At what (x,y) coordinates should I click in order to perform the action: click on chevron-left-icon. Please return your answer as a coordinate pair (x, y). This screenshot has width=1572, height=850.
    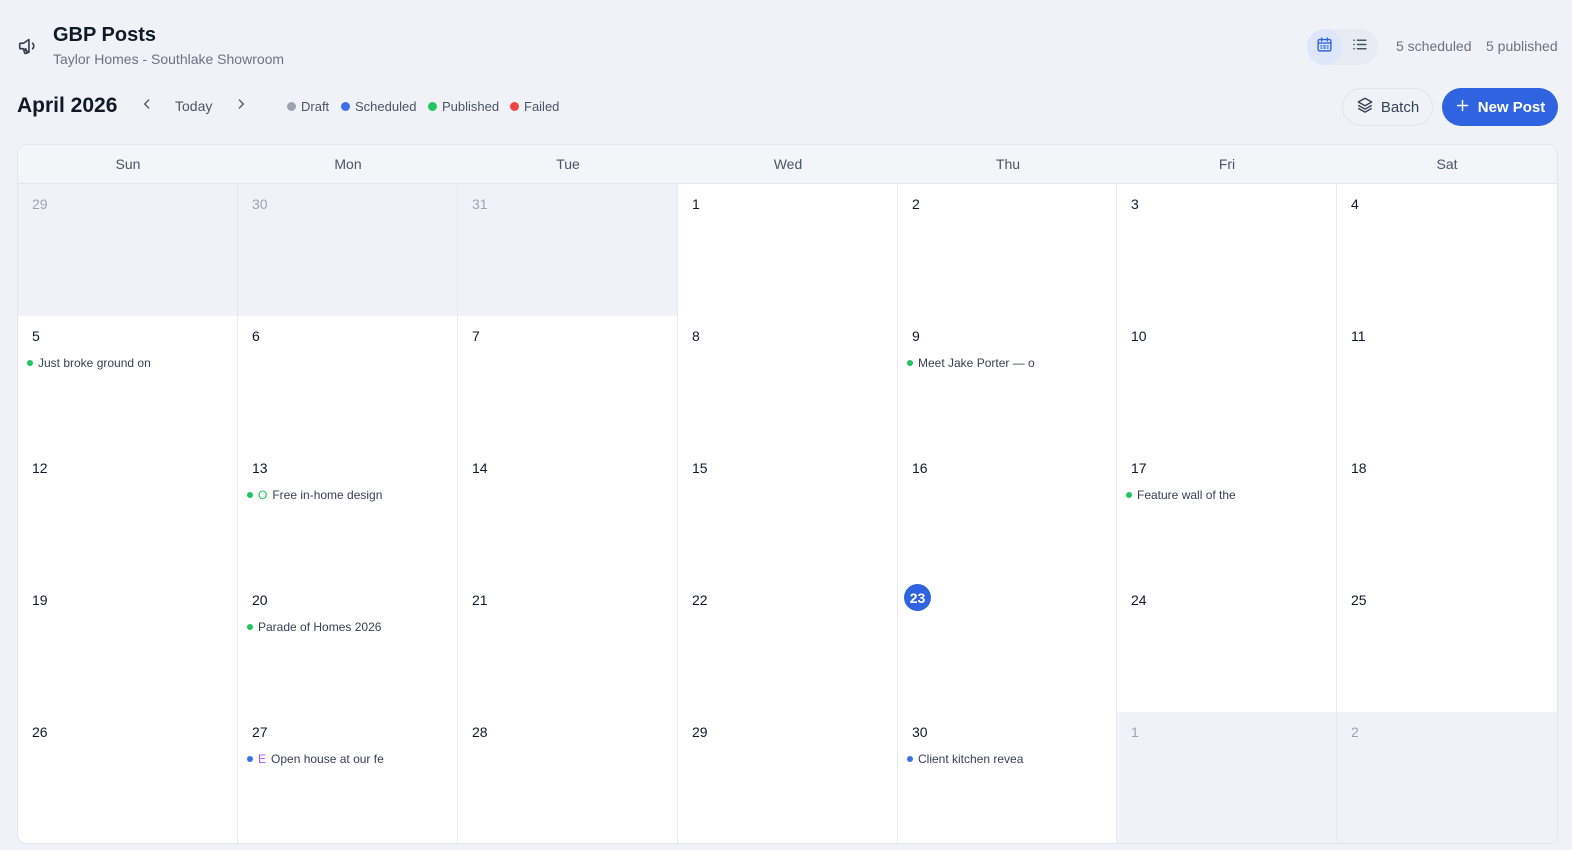
    Looking at the image, I should click on (147, 106).